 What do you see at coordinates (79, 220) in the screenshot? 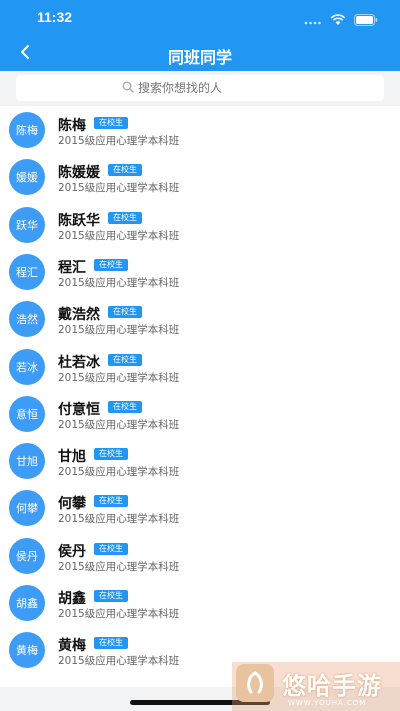
I see `student-name: 陈跃华` at bounding box center [79, 220].